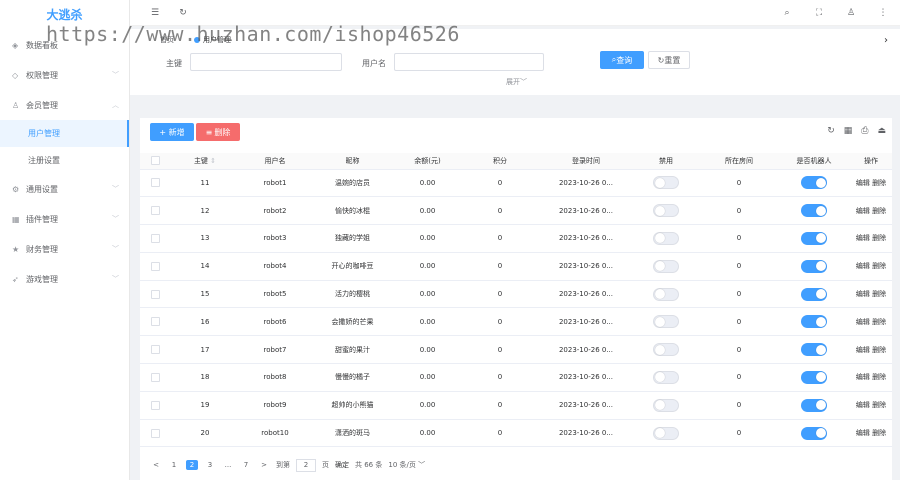 The image size is (900, 480). I want to click on columns-icon: ▦, so click(848, 131).